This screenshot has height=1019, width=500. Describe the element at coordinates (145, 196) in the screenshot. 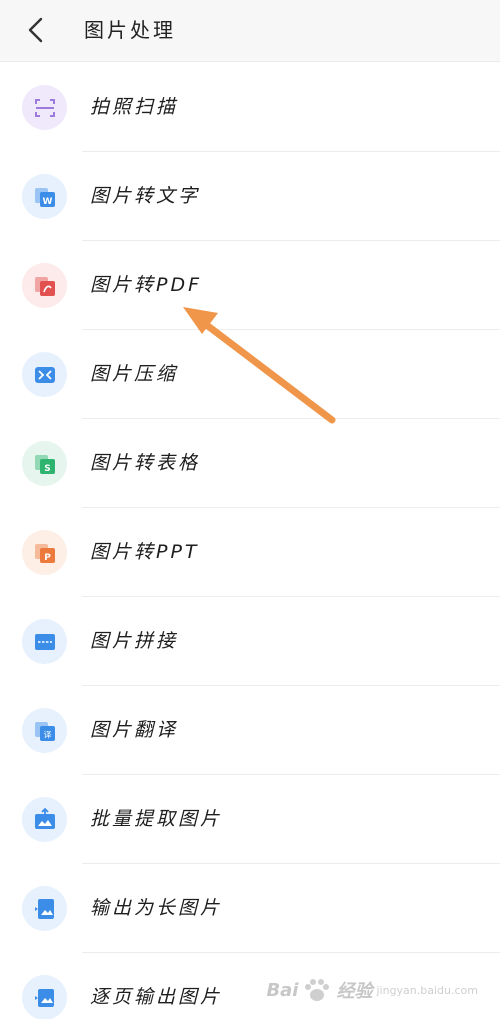

I see `tool-label: 图片转文字` at that location.